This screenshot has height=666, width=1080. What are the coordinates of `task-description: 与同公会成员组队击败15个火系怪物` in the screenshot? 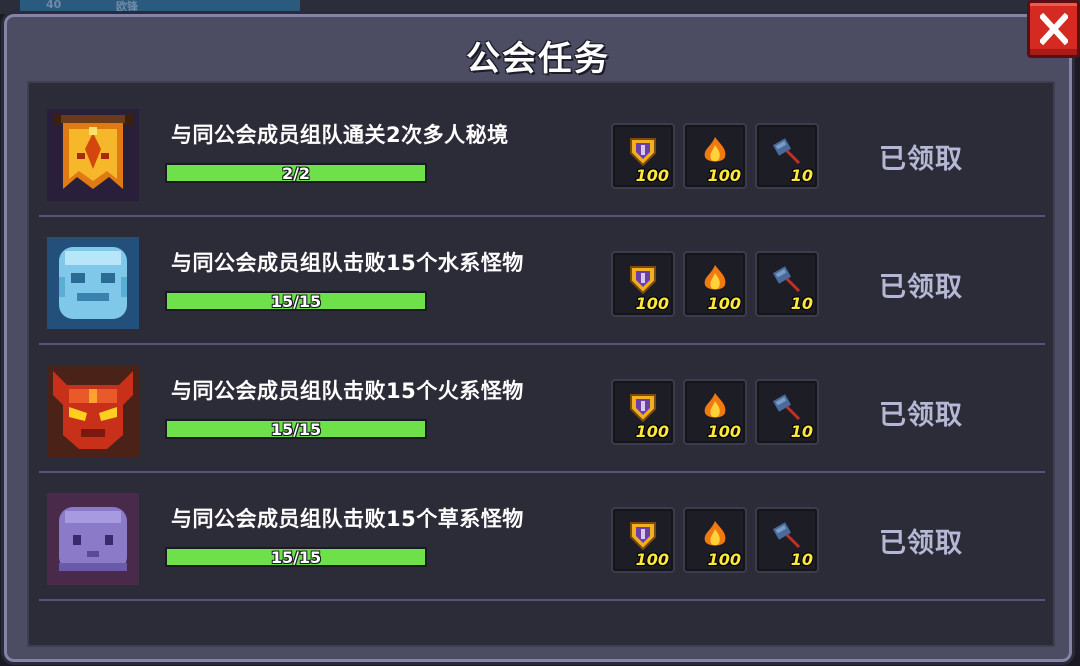 It's located at (347, 391).